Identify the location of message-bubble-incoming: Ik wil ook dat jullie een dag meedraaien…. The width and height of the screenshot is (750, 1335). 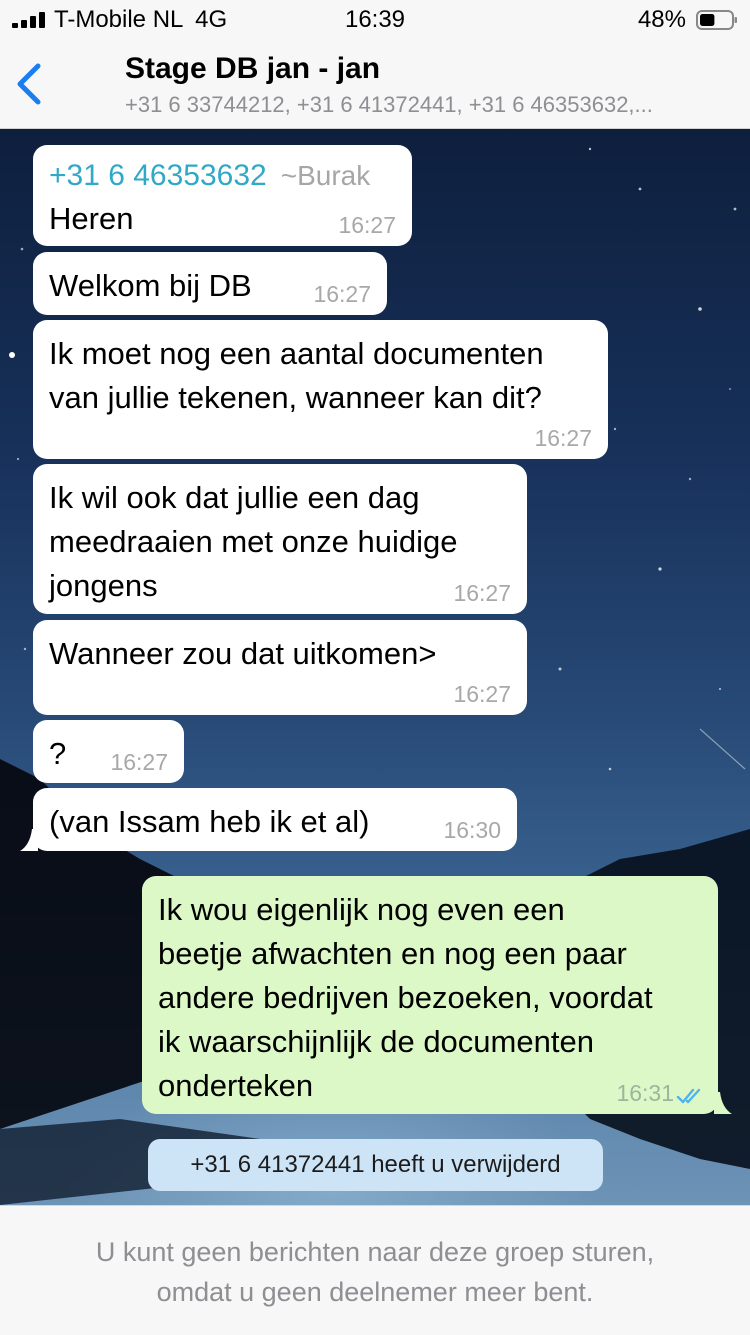
(280, 539).